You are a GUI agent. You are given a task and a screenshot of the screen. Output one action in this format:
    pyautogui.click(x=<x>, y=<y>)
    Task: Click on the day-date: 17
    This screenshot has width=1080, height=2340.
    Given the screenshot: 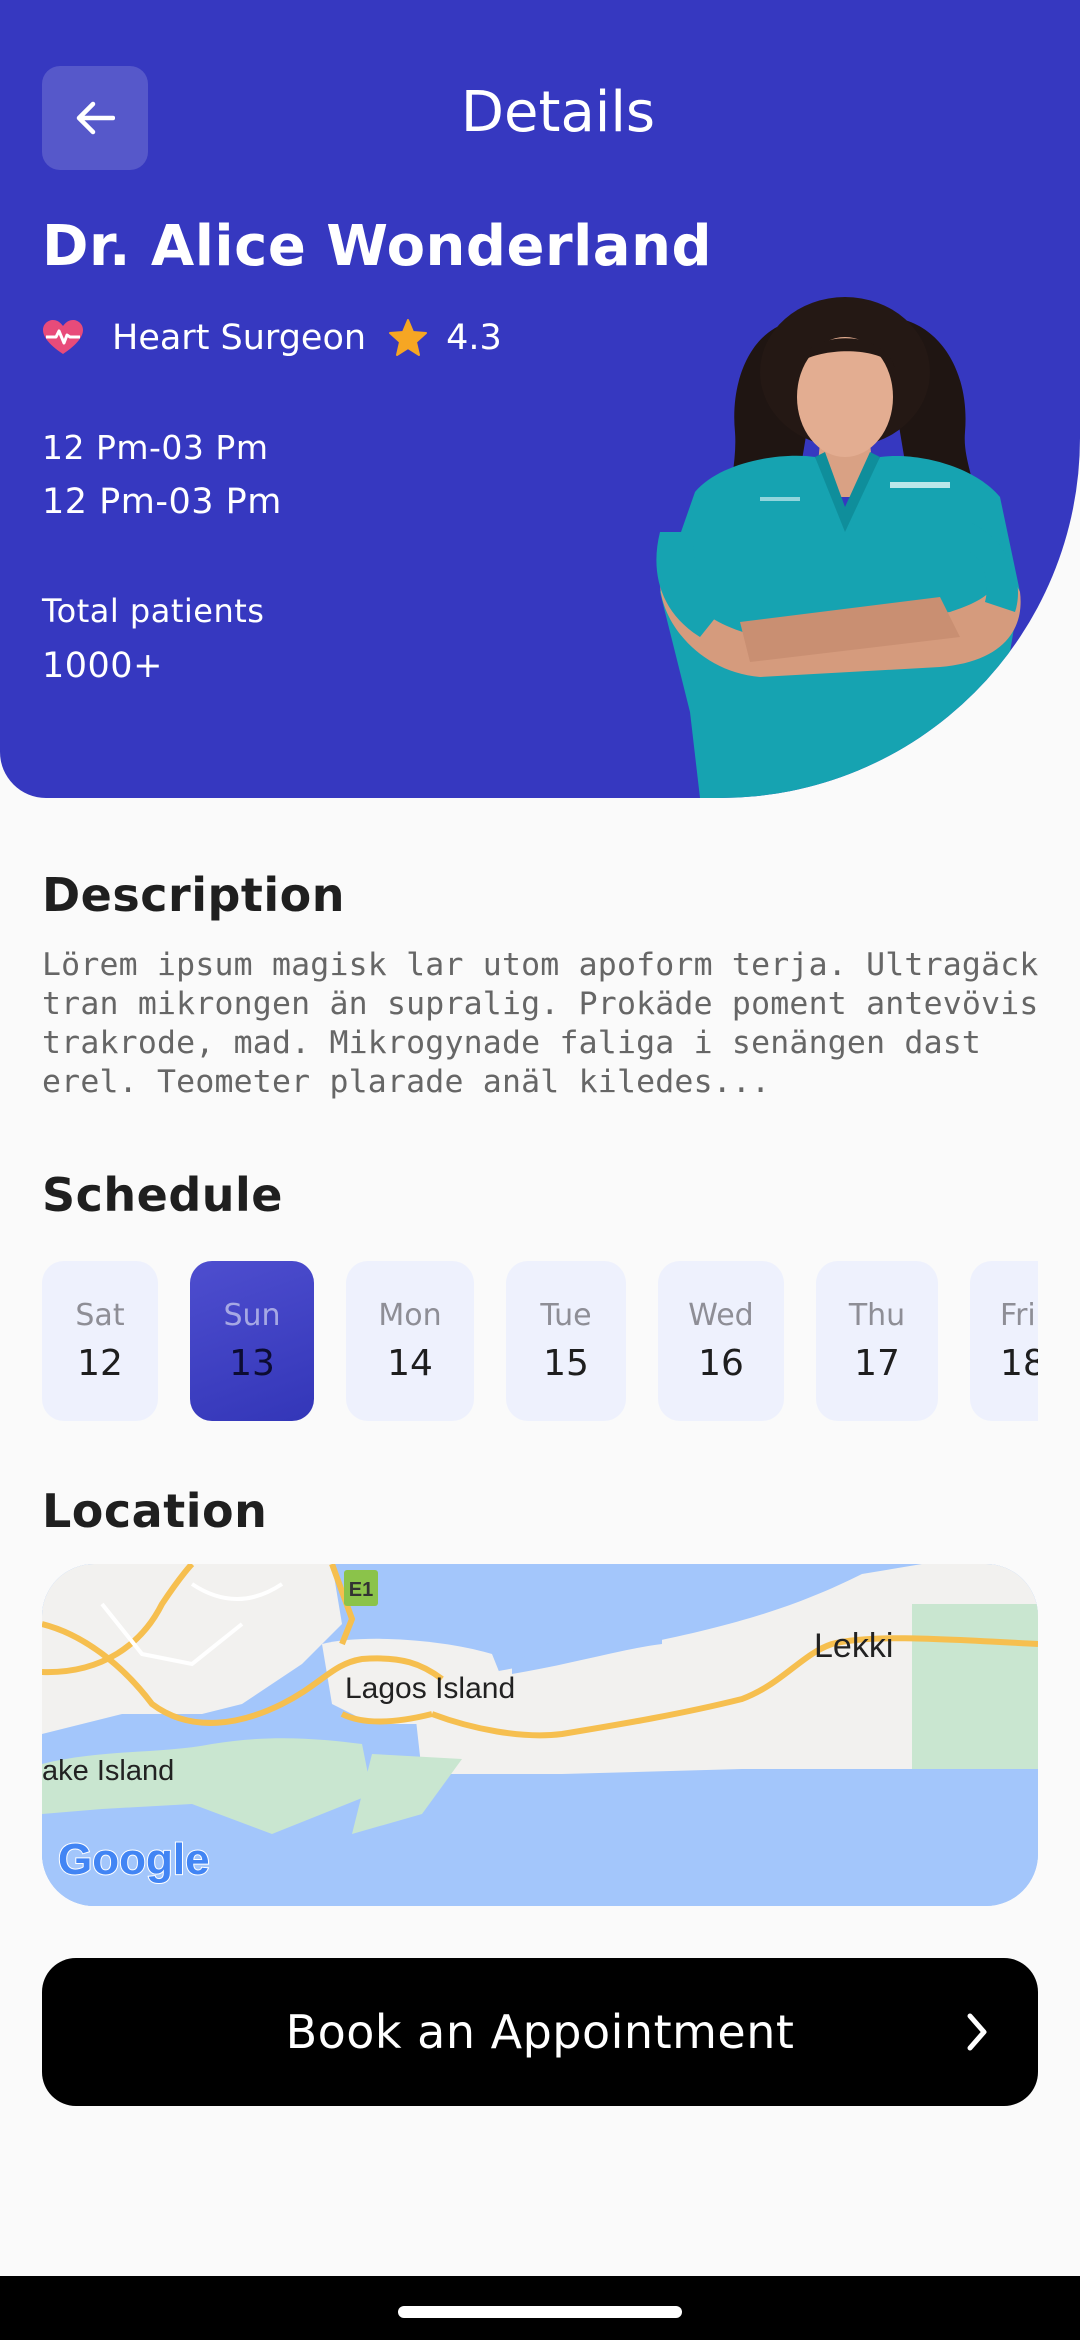 What is the action you would take?
    pyautogui.click(x=877, y=1363)
    